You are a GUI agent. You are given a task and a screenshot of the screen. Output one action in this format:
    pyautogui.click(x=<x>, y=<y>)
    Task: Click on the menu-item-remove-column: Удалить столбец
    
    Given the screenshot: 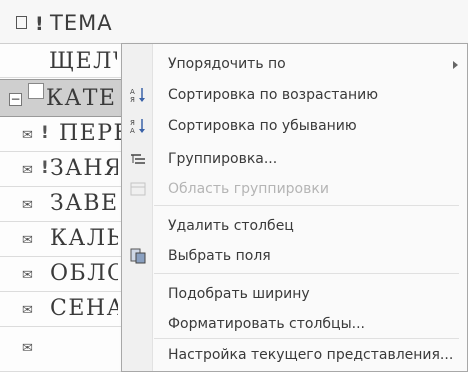 What is the action you would take?
    pyautogui.click(x=294, y=226)
    